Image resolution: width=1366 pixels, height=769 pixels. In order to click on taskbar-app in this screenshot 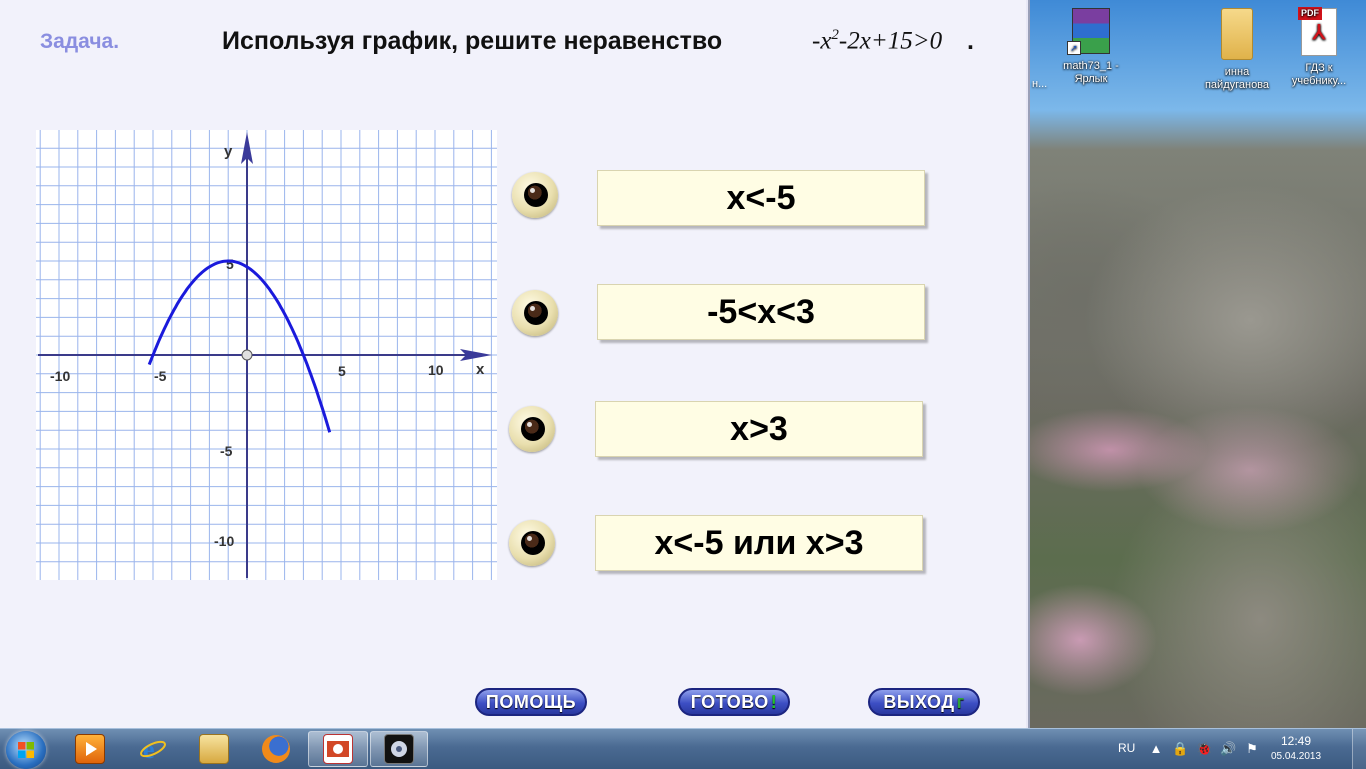, I will do `click(399, 749)`.